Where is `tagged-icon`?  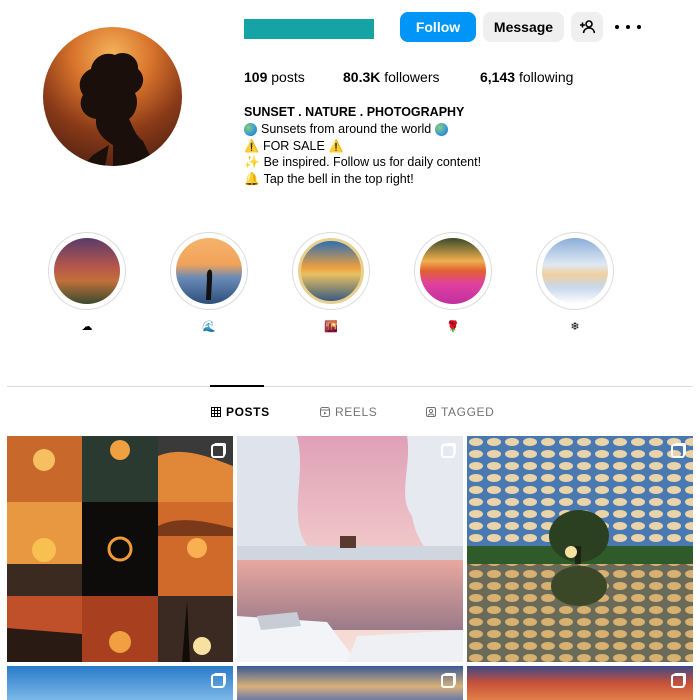 tagged-icon is located at coordinates (431, 412).